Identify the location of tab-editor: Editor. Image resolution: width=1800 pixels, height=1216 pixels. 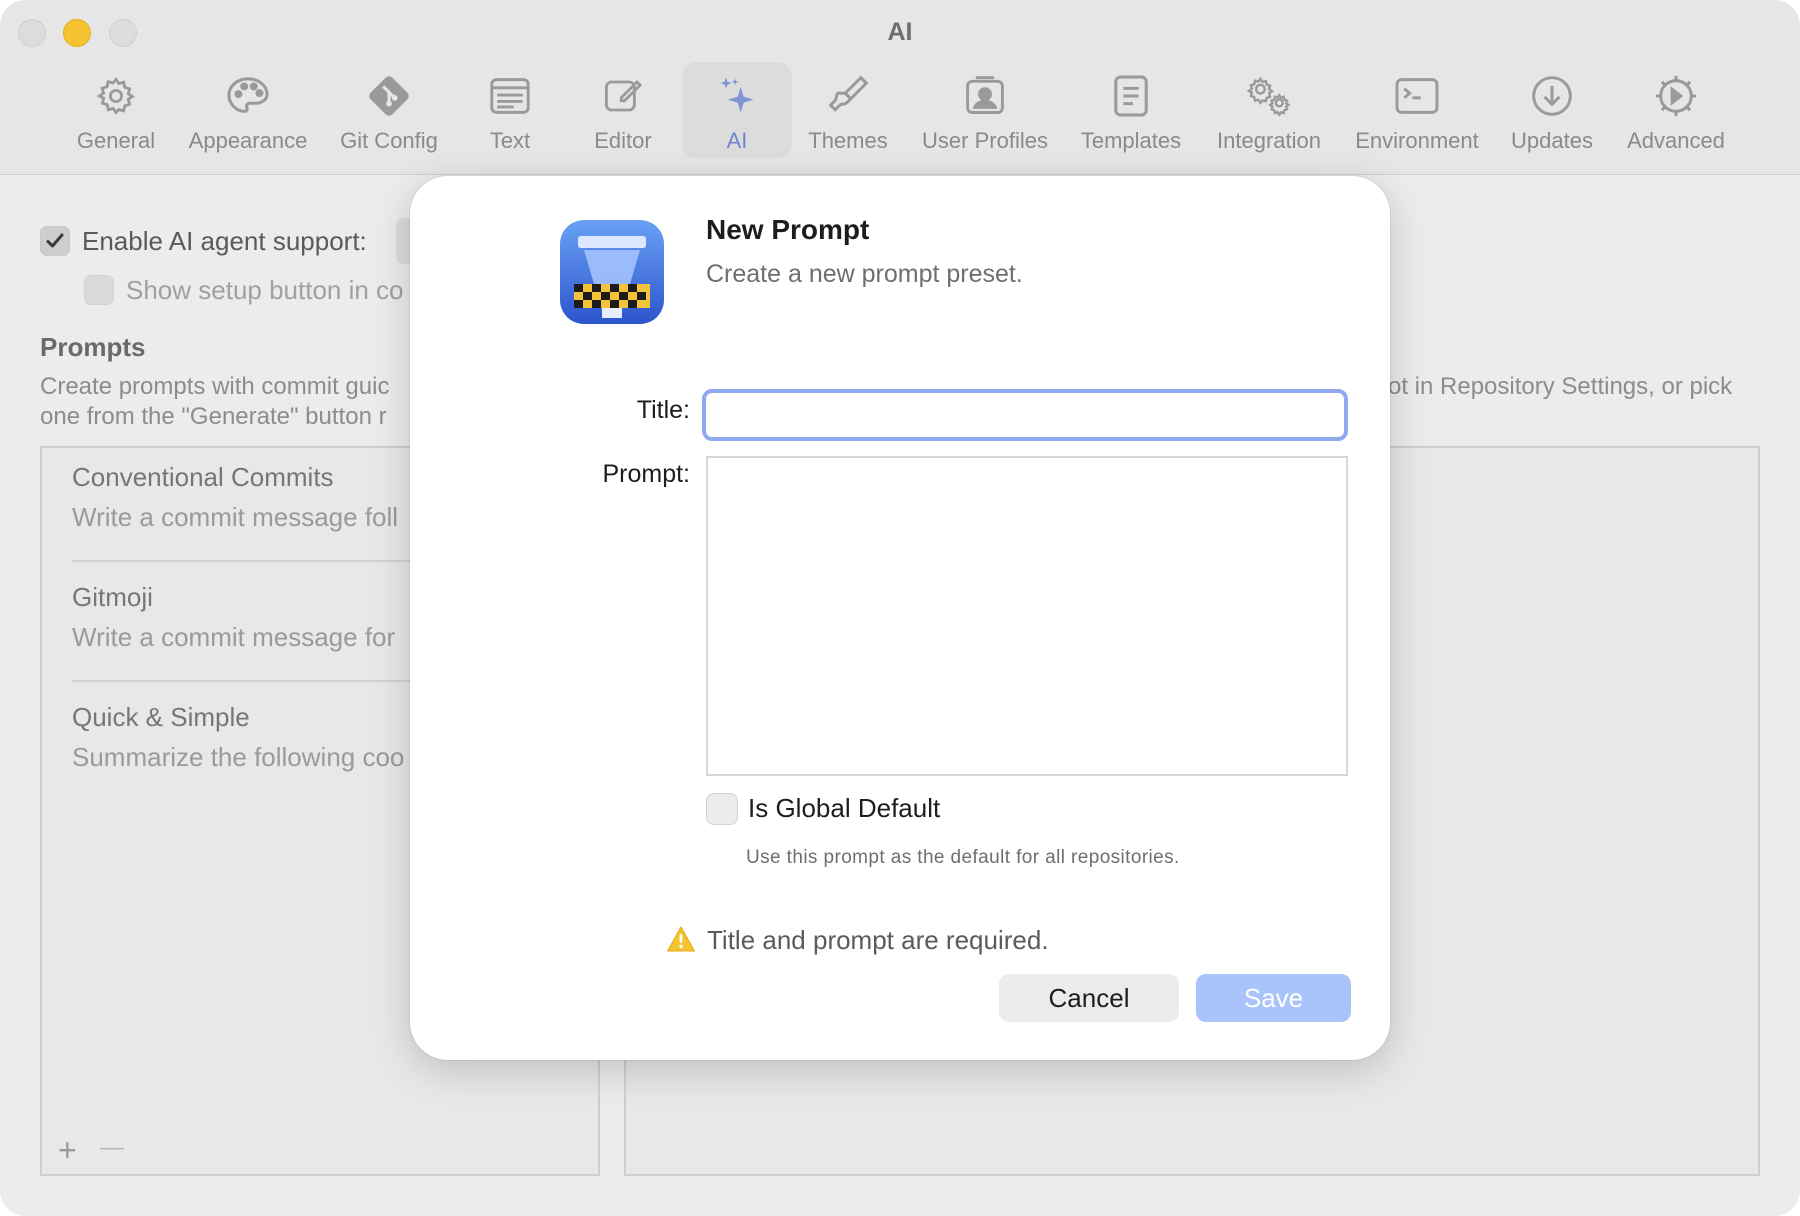
(623, 110).